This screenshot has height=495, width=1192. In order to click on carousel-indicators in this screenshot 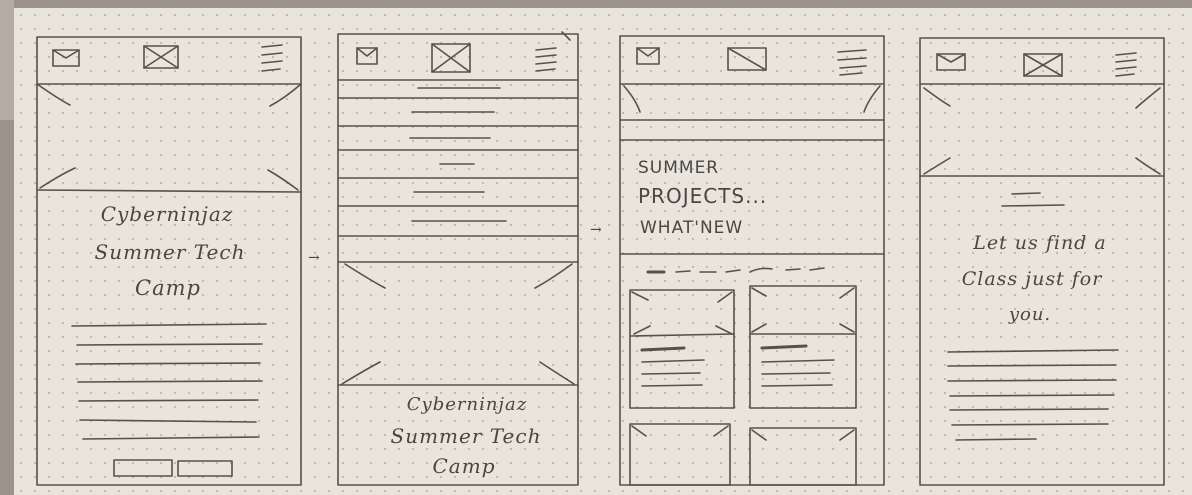, I will do `click(735, 270)`.